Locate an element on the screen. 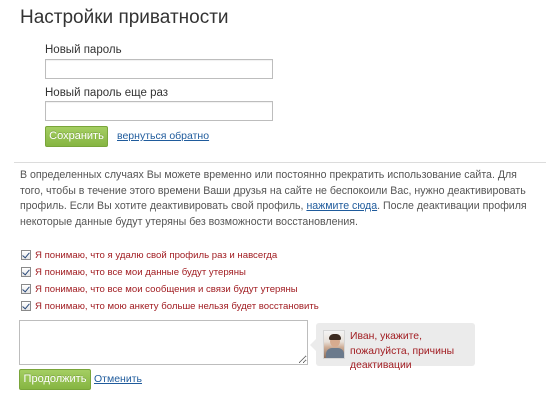 The image size is (550, 398). deactivate-link: нажмите сюда is located at coordinates (341, 206).